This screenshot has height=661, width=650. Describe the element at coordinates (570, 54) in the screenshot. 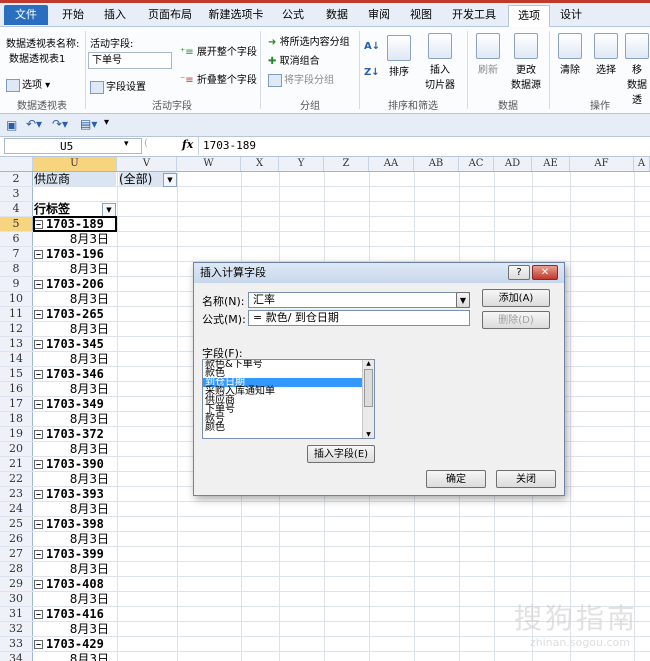

I see `clear-button: 清除` at that location.